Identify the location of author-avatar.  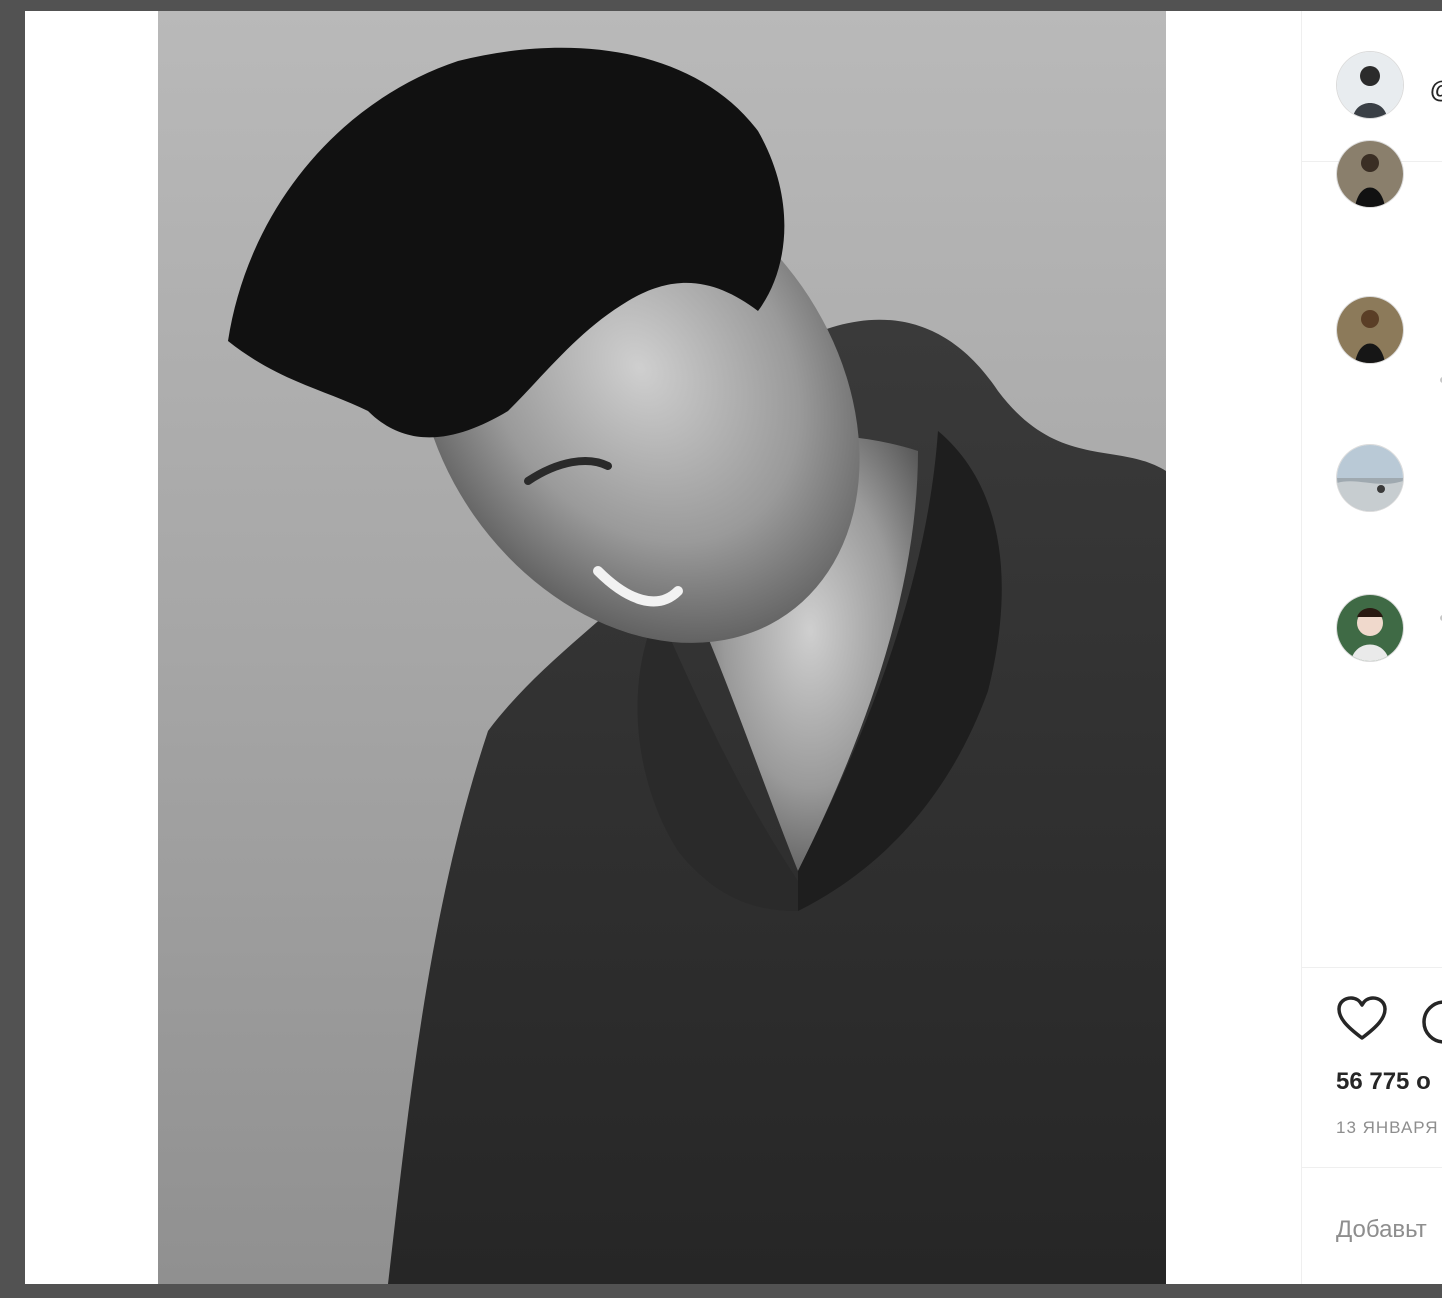
(1370, 85).